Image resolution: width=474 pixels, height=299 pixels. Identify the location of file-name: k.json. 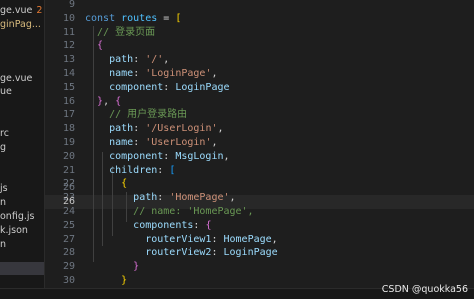
(14, 230).